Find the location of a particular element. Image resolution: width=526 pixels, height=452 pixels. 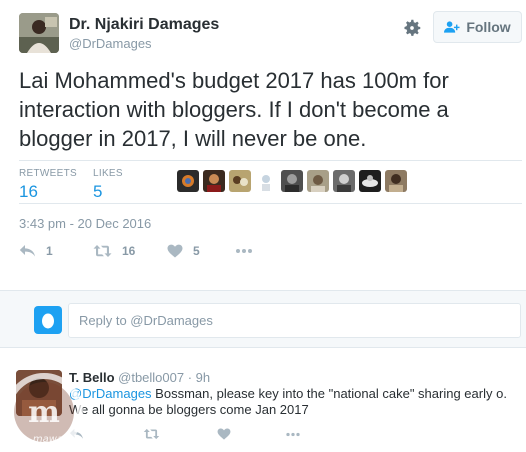

author-handle: @DrDamages is located at coordinates (110, 43).